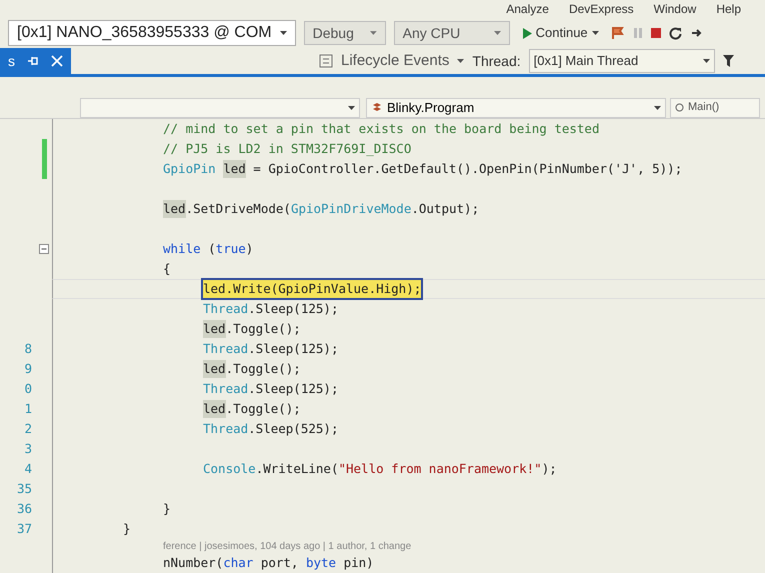 This screenshot has width=765, height=573. Describe the element at coordinates (28, 349) in the screenshot. I see `line-number: 8` at that location.